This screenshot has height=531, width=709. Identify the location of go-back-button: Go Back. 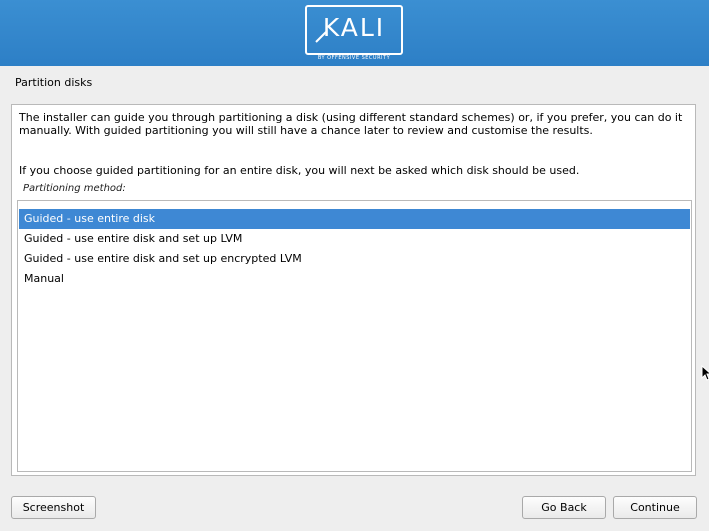
(564, 507).